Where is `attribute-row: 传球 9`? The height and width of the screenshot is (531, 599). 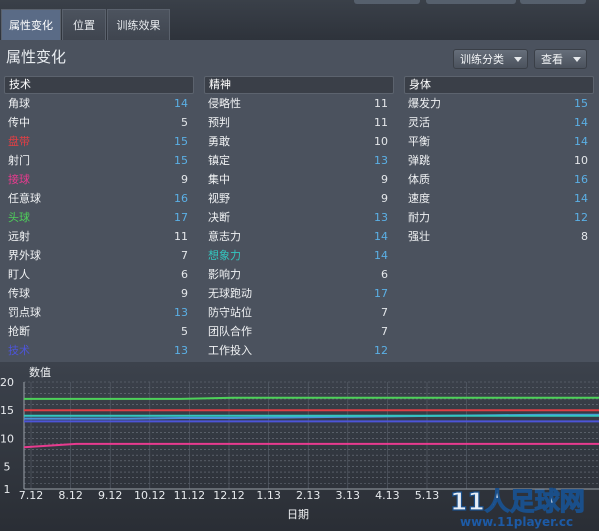
attribute-row: 传球 9 is located at coordinates (99, 293).